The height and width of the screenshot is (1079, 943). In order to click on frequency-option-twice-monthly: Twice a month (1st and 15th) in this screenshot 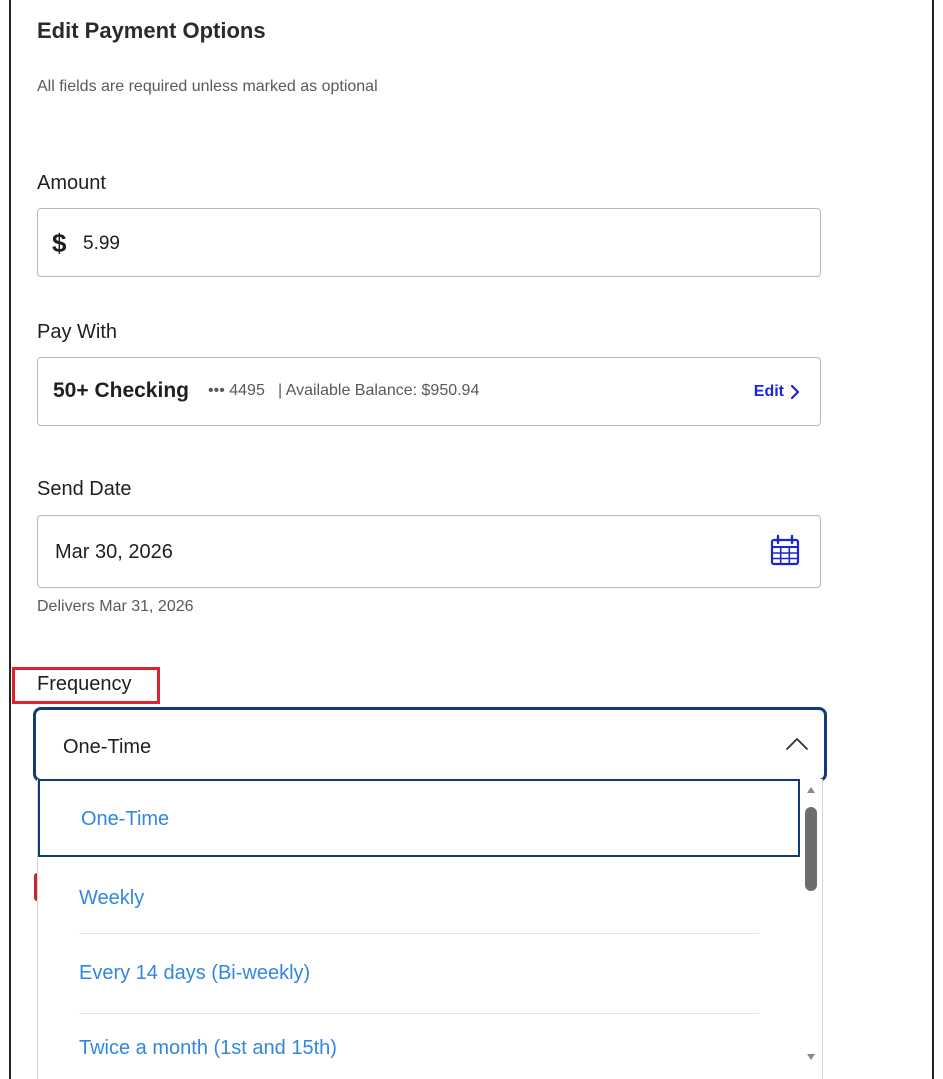, I will do `click(419, 1046)`.